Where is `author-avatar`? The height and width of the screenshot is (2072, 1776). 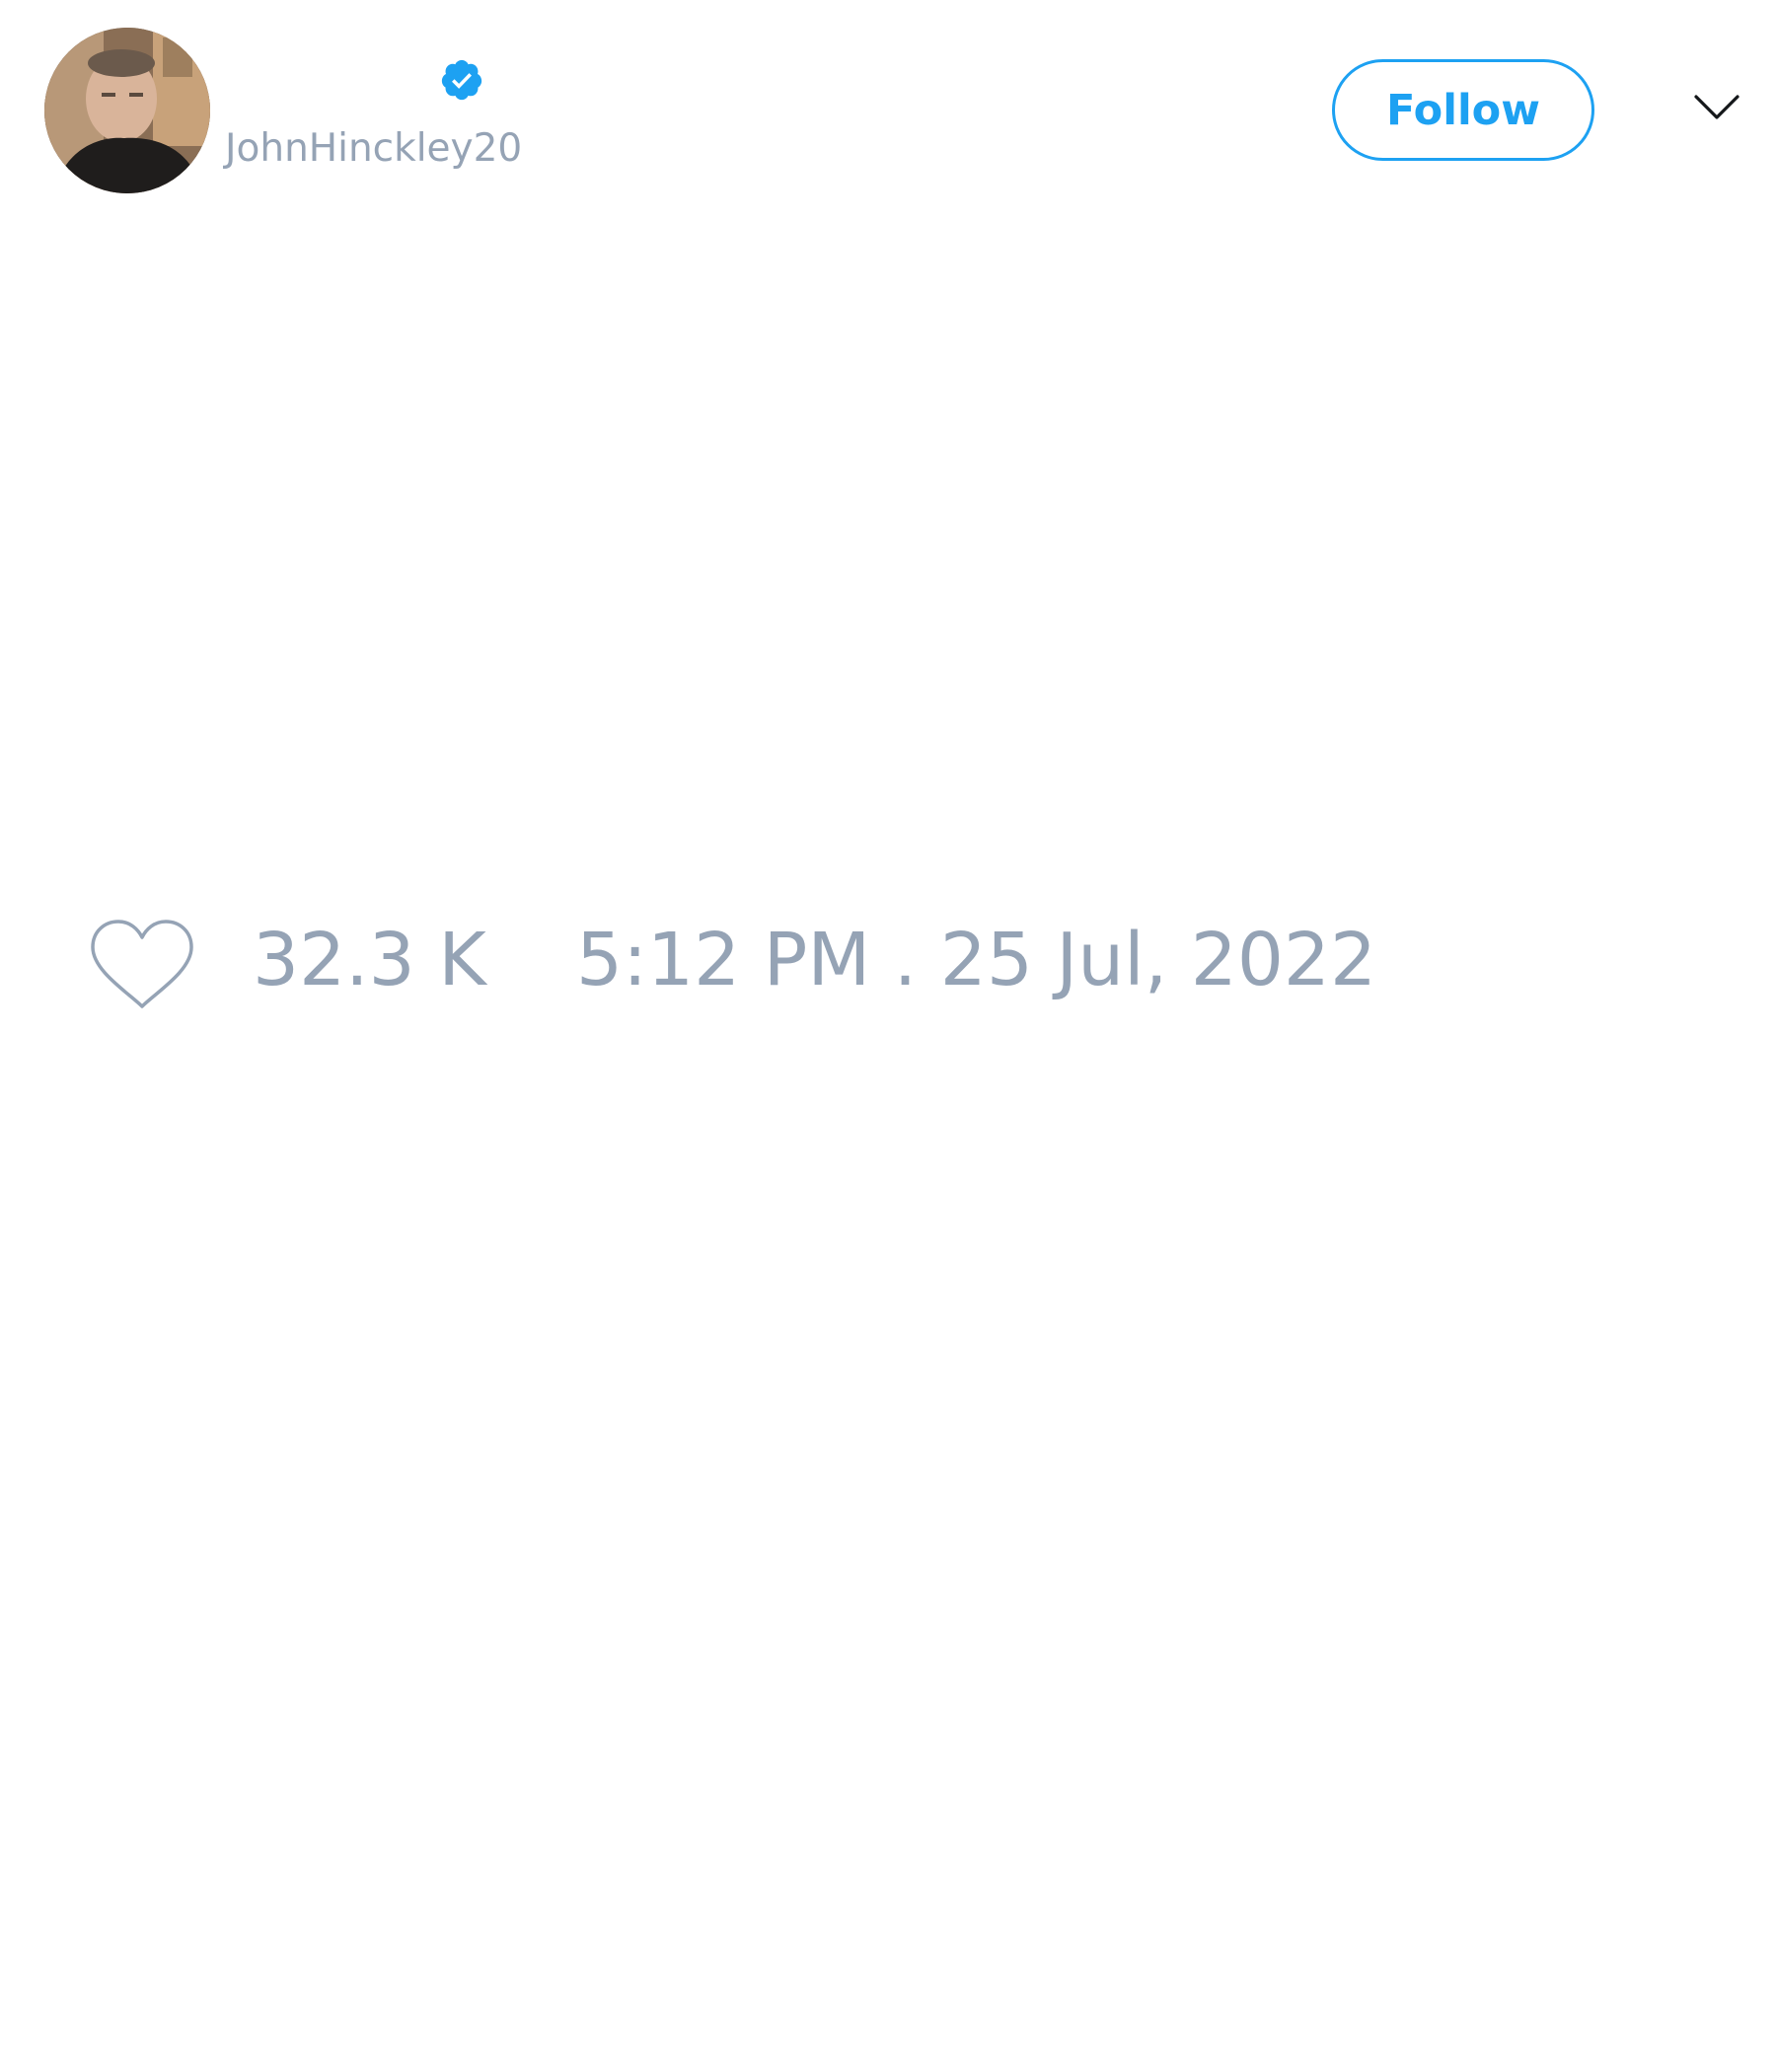
author-avatar is located at coordinates (127, 111).